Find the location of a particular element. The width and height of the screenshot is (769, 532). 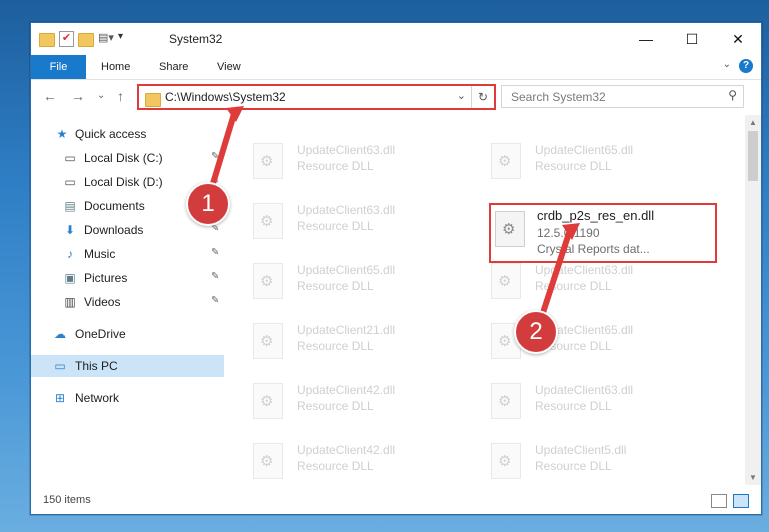

status-bar: 150 items is located at coordinates (396, 500).